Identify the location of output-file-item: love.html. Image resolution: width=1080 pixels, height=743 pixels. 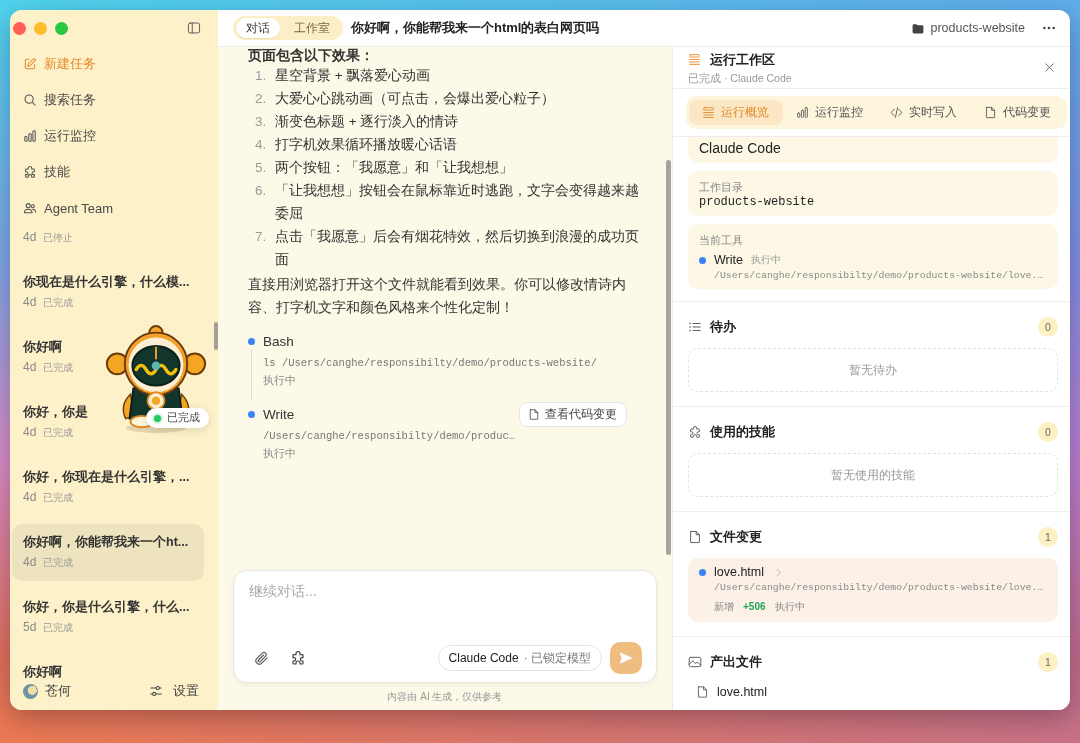
(728, 692).